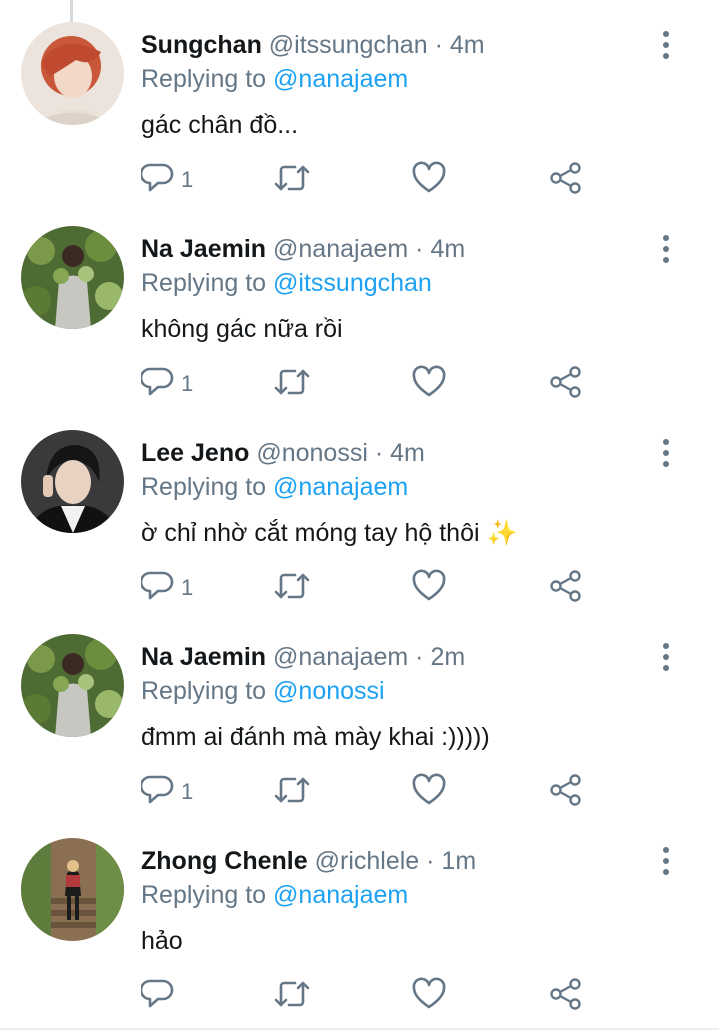  I want to click on replying-to: Replying to @itssungchan, so click(286, 283).